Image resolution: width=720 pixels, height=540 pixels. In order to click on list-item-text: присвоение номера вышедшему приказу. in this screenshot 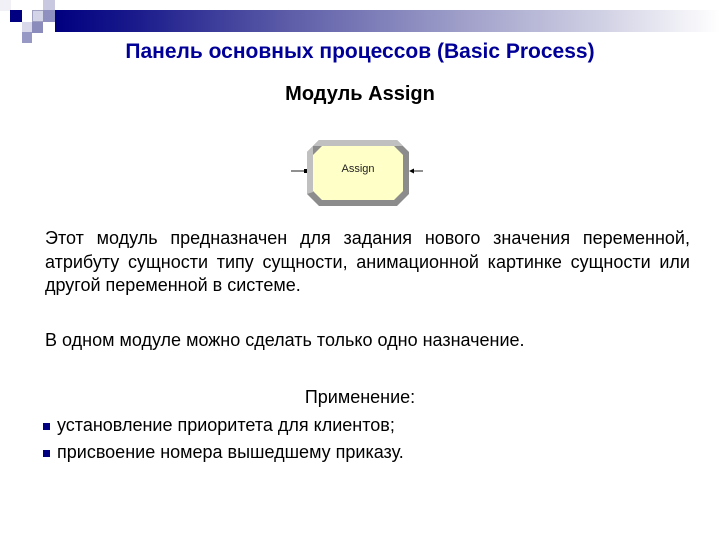, I will do `click(230, 452)`.